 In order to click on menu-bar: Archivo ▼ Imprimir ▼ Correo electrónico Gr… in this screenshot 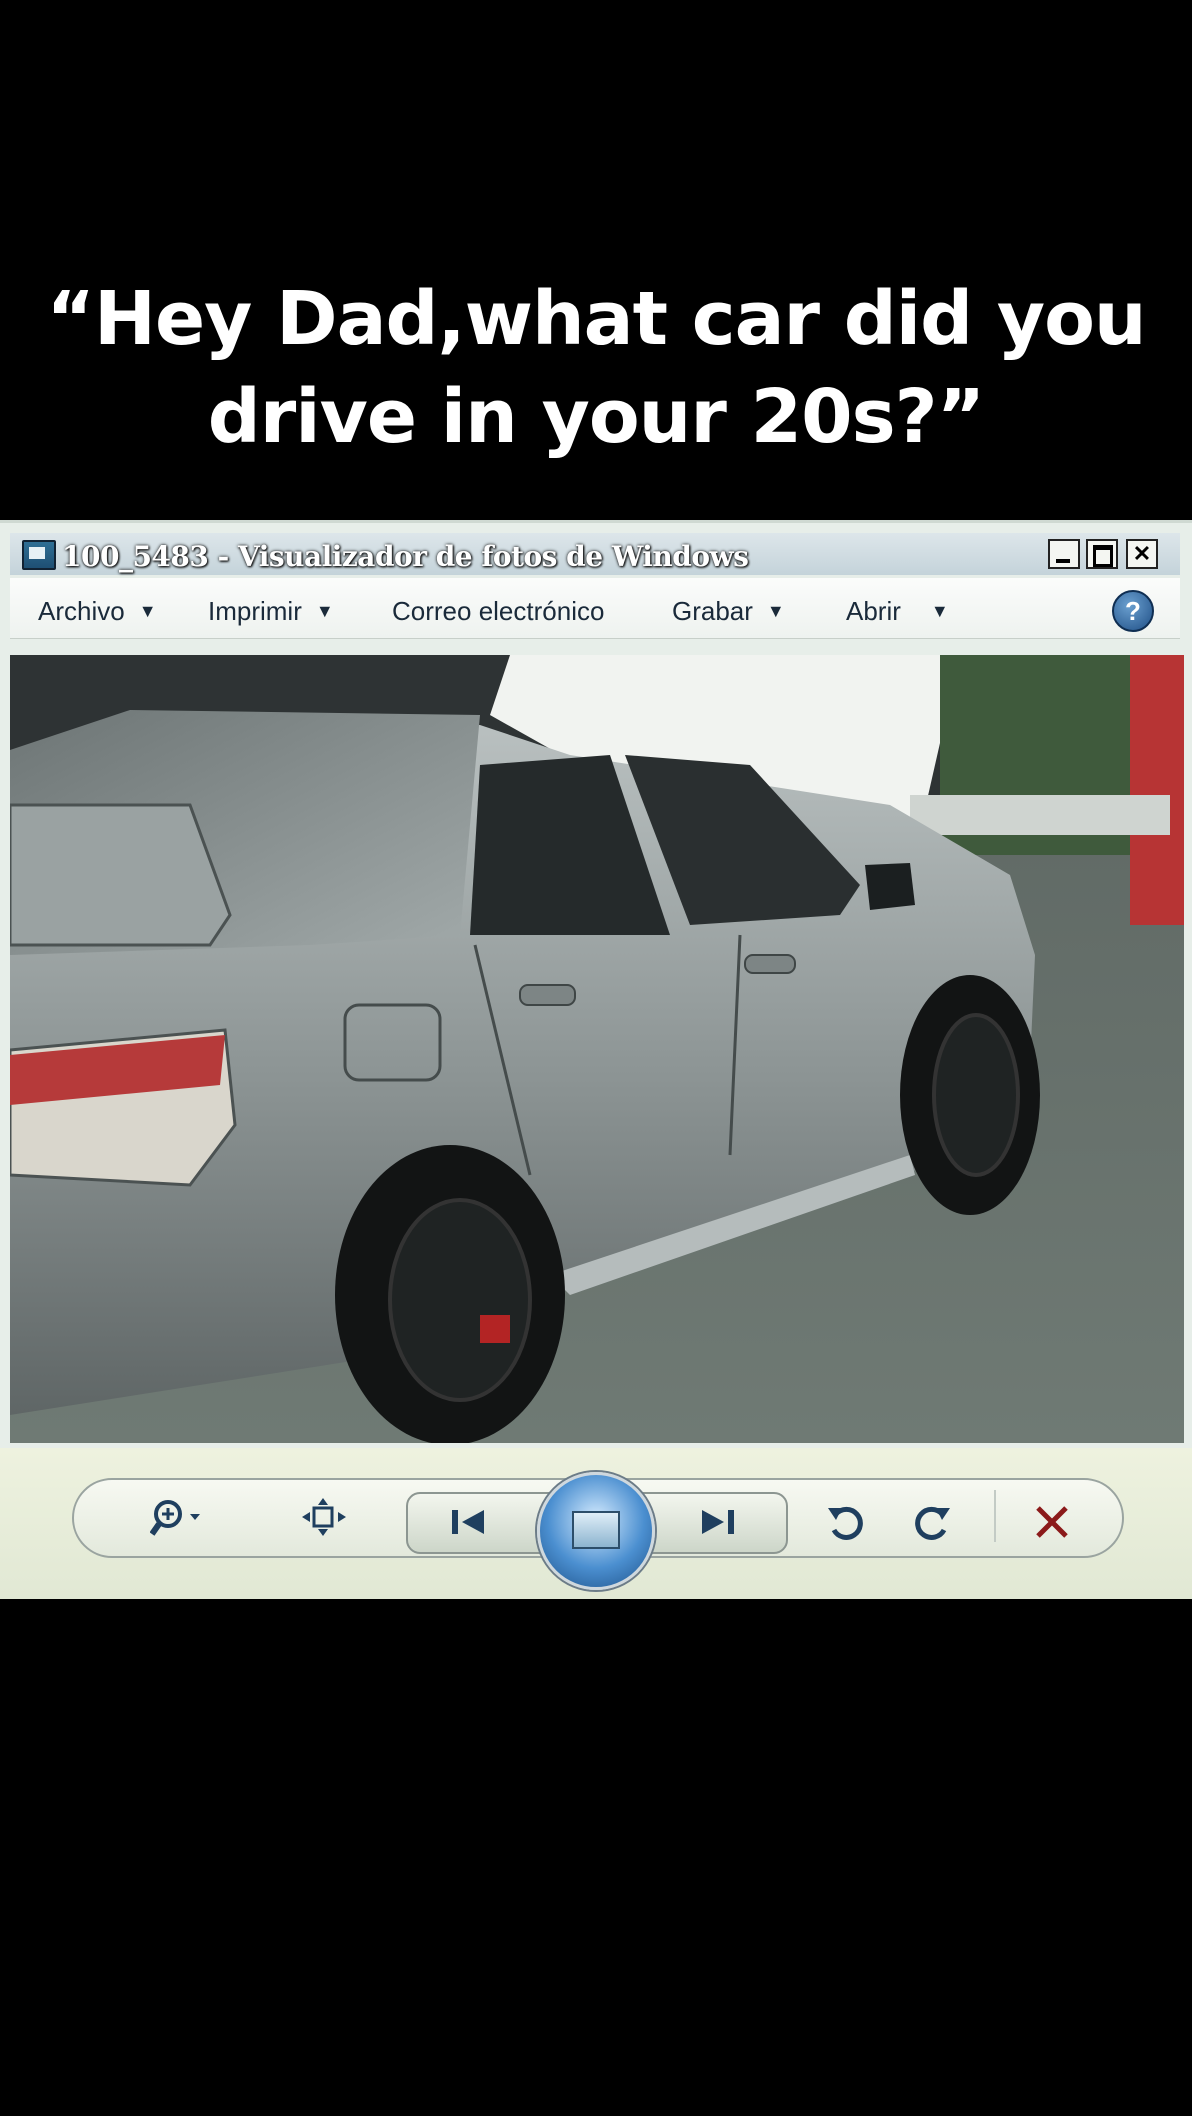, I will do `click(595, 608)`.